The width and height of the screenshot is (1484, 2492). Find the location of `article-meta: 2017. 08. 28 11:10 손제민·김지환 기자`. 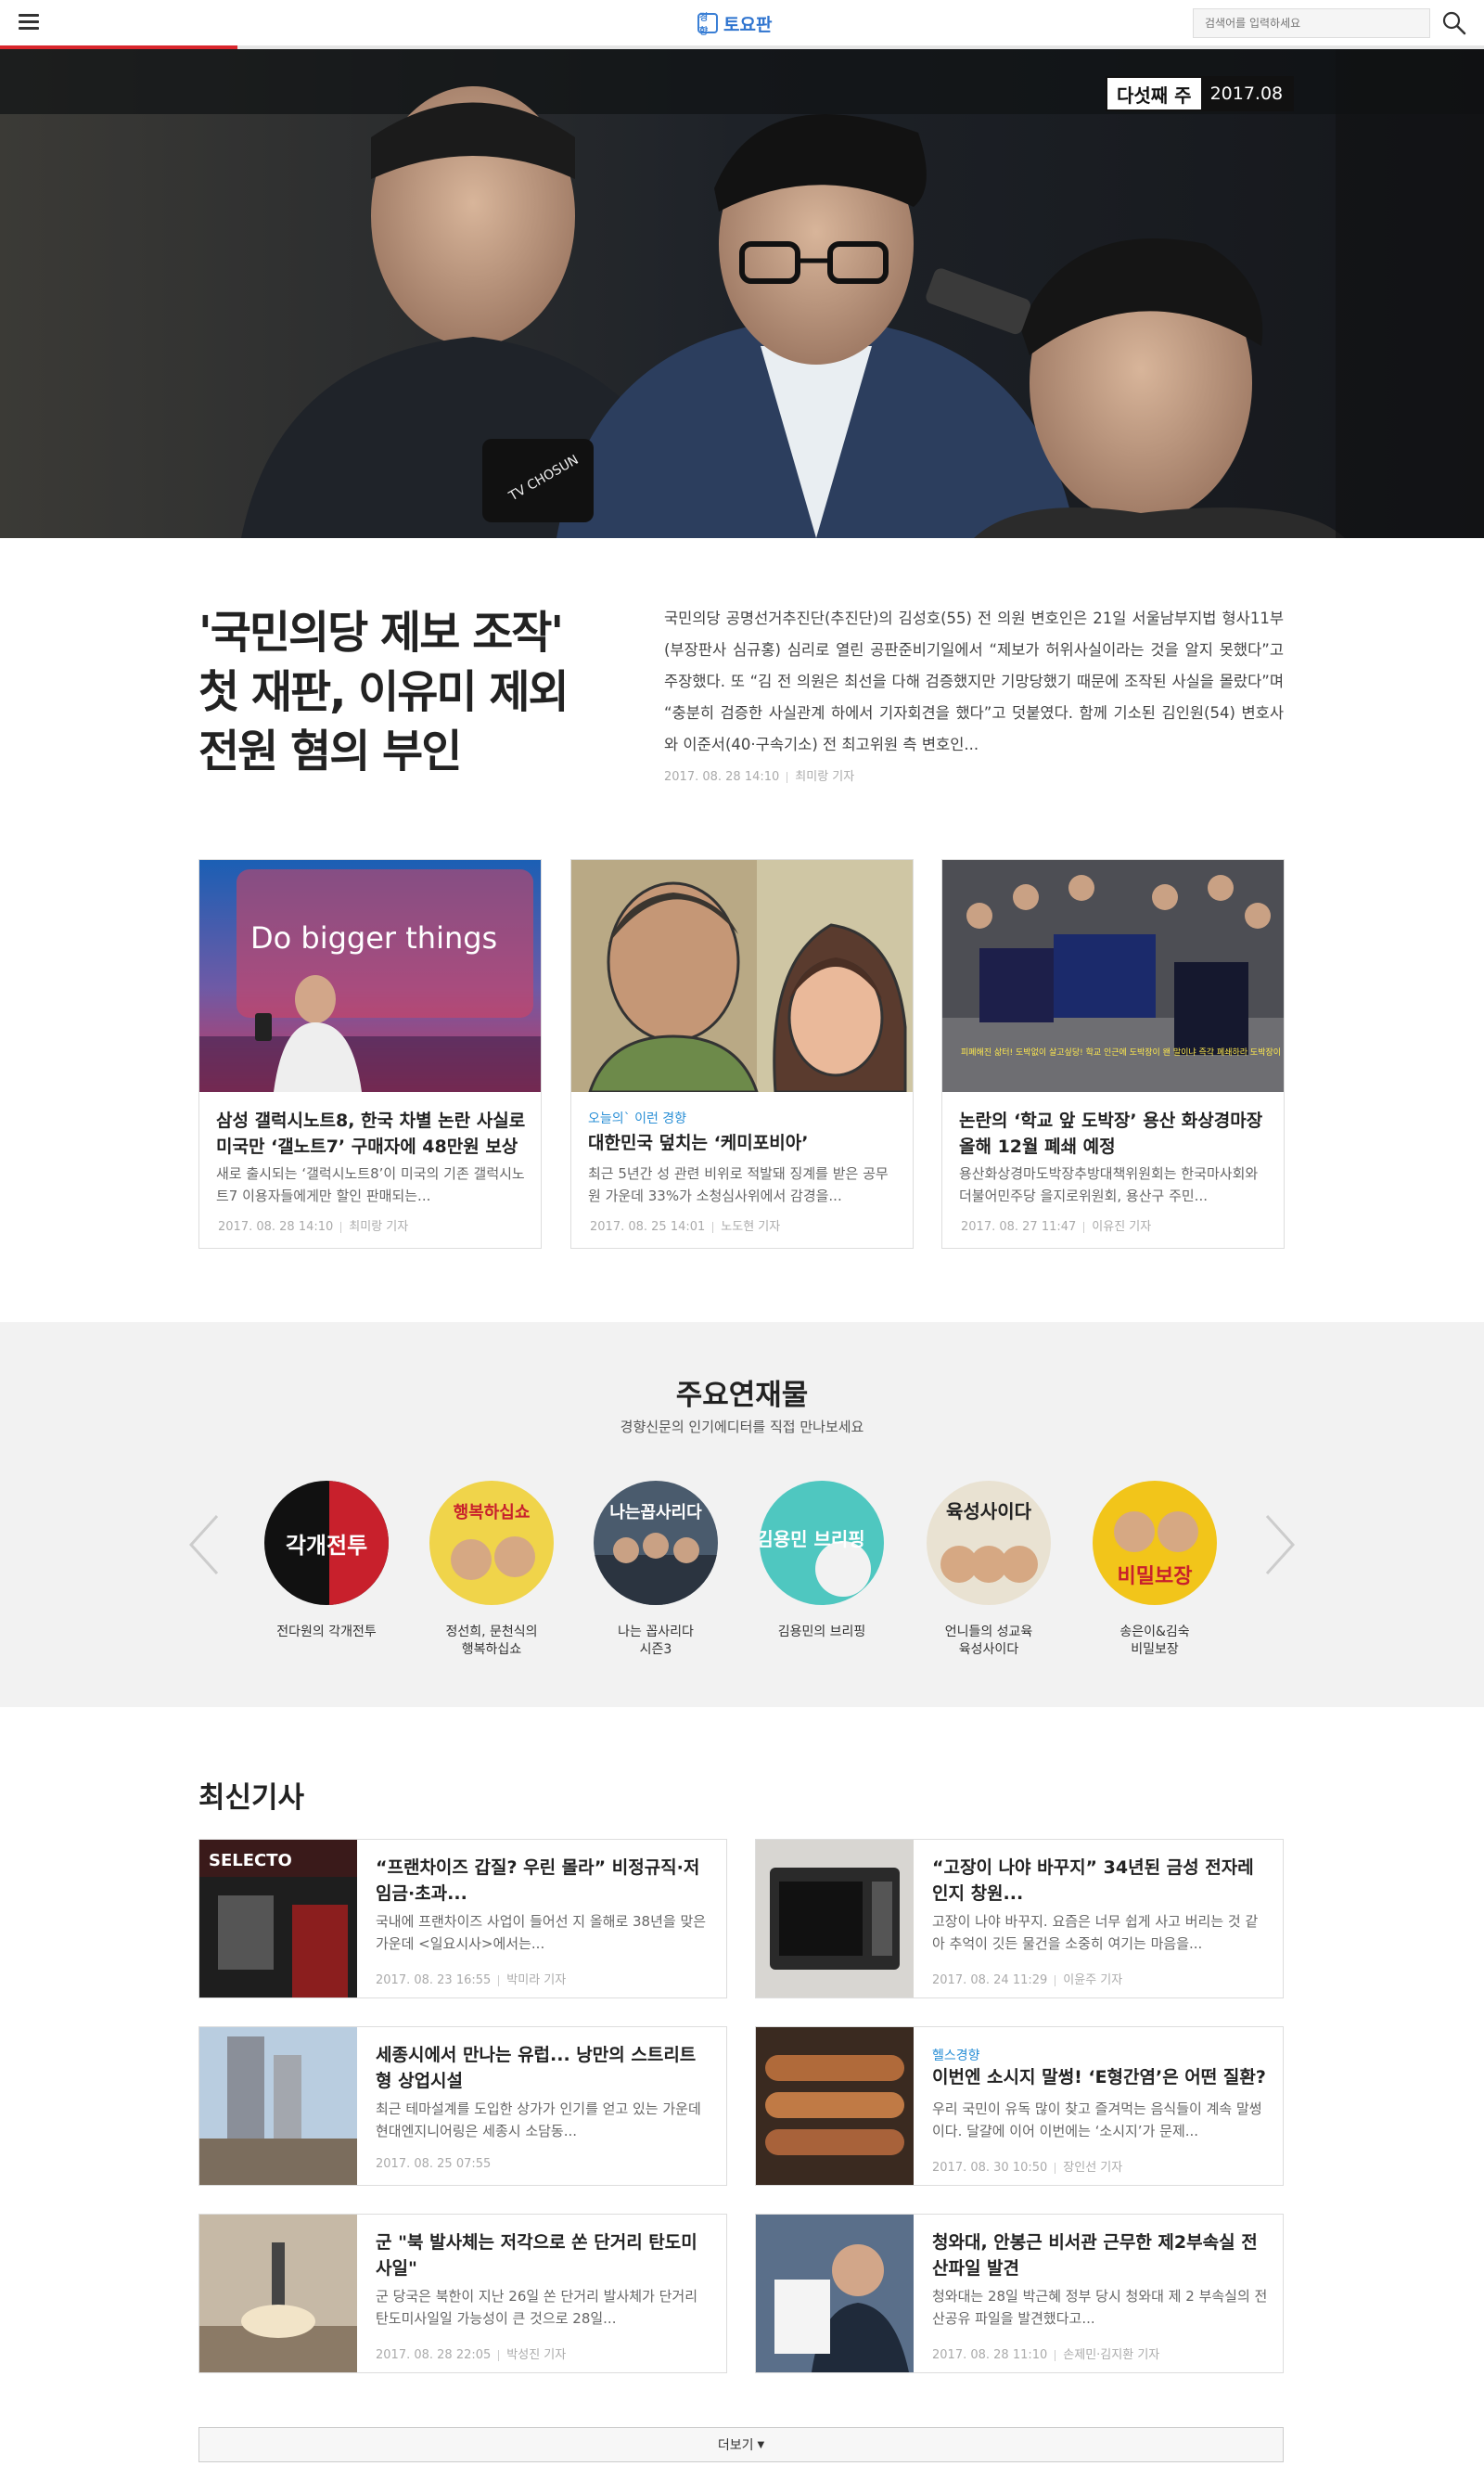

article-meta: 2017. 08. 28 11:10 손제민·김지환 기자 is located at coordinates (1045, 2353).